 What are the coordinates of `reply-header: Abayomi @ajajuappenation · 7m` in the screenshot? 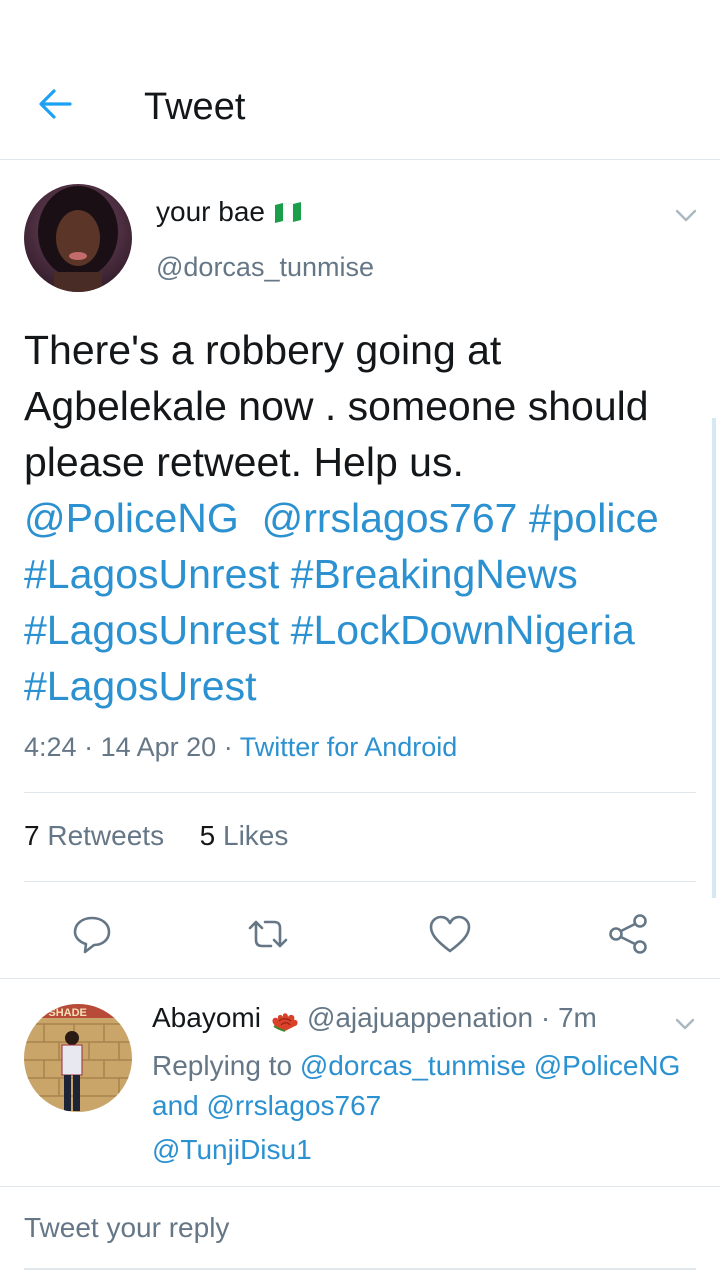 It's located at (374, 1018).